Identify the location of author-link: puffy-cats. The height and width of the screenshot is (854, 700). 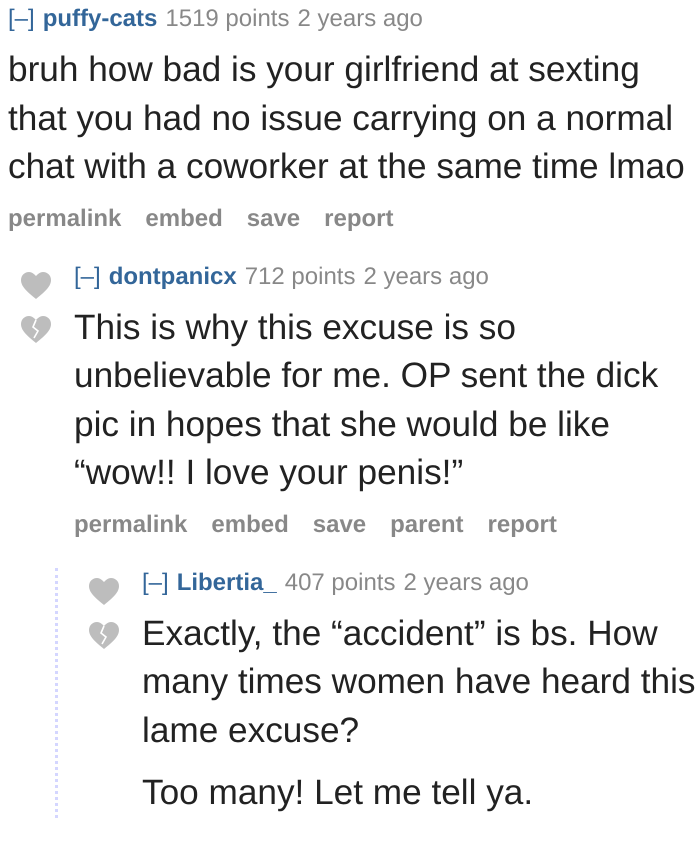
(100, 19).